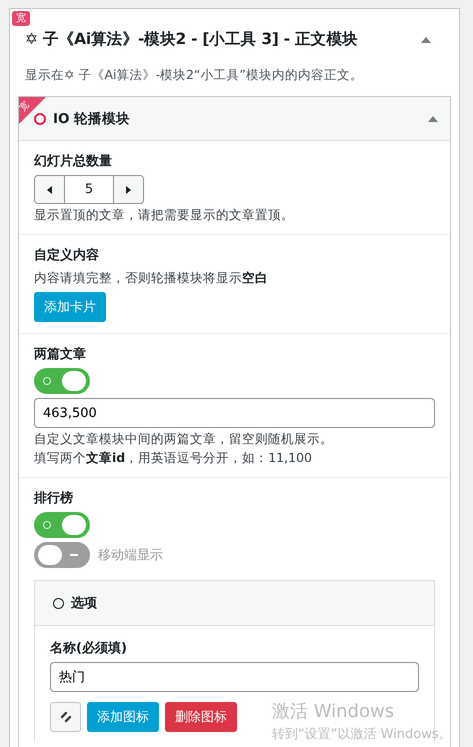 Image resolution: width=473 pixels, height=747 pixels. I want to click on options-header: 选项, so click(234, 603).